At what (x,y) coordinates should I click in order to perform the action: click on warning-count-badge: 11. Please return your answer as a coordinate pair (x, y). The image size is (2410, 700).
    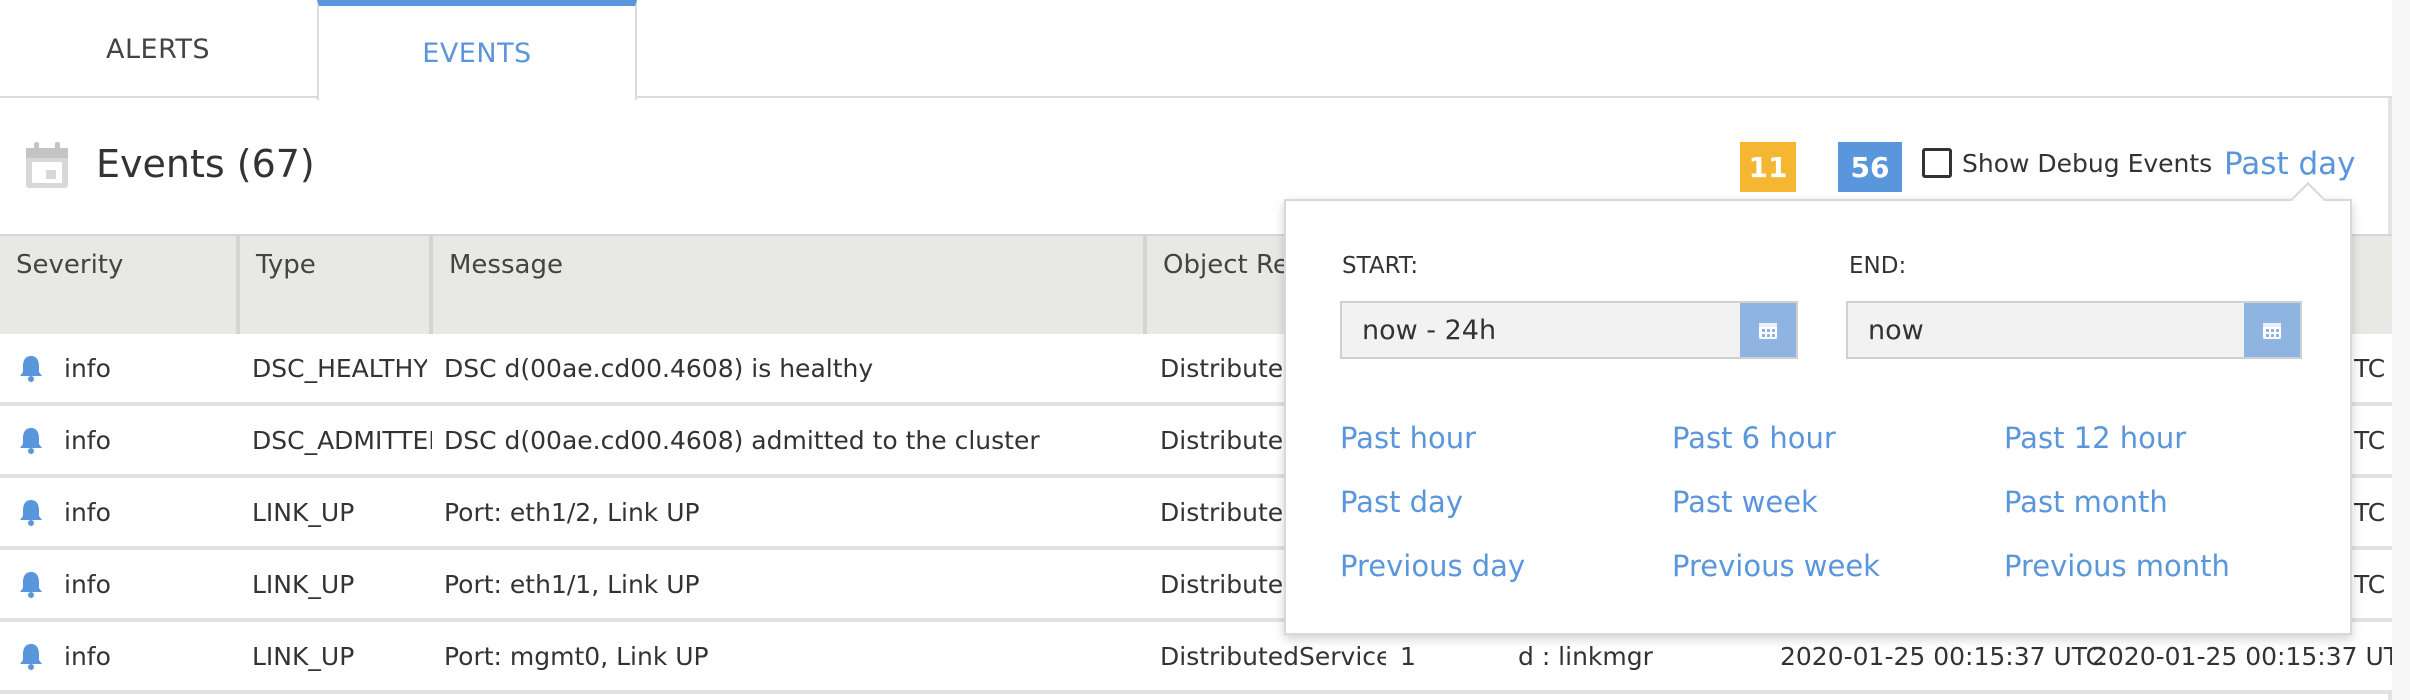
    Looking at the image, I should click on (1768, 167).